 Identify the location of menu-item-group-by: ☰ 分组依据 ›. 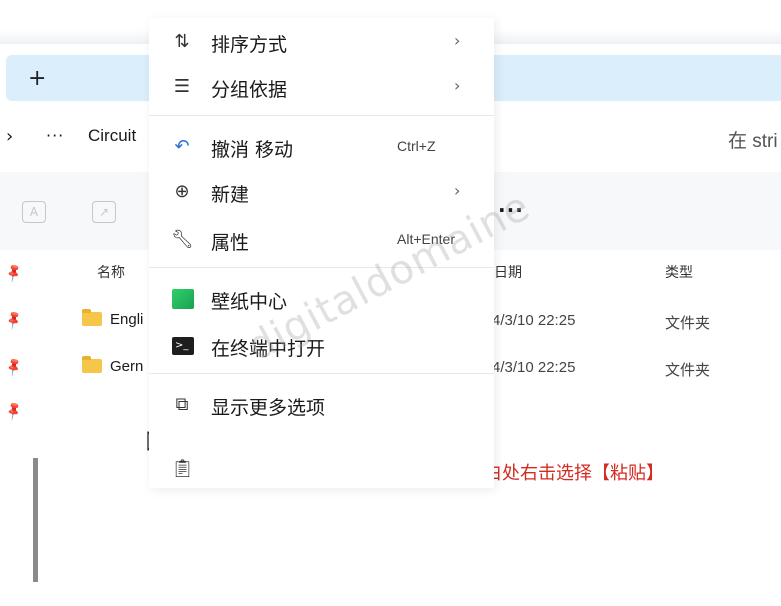
(321, 86).